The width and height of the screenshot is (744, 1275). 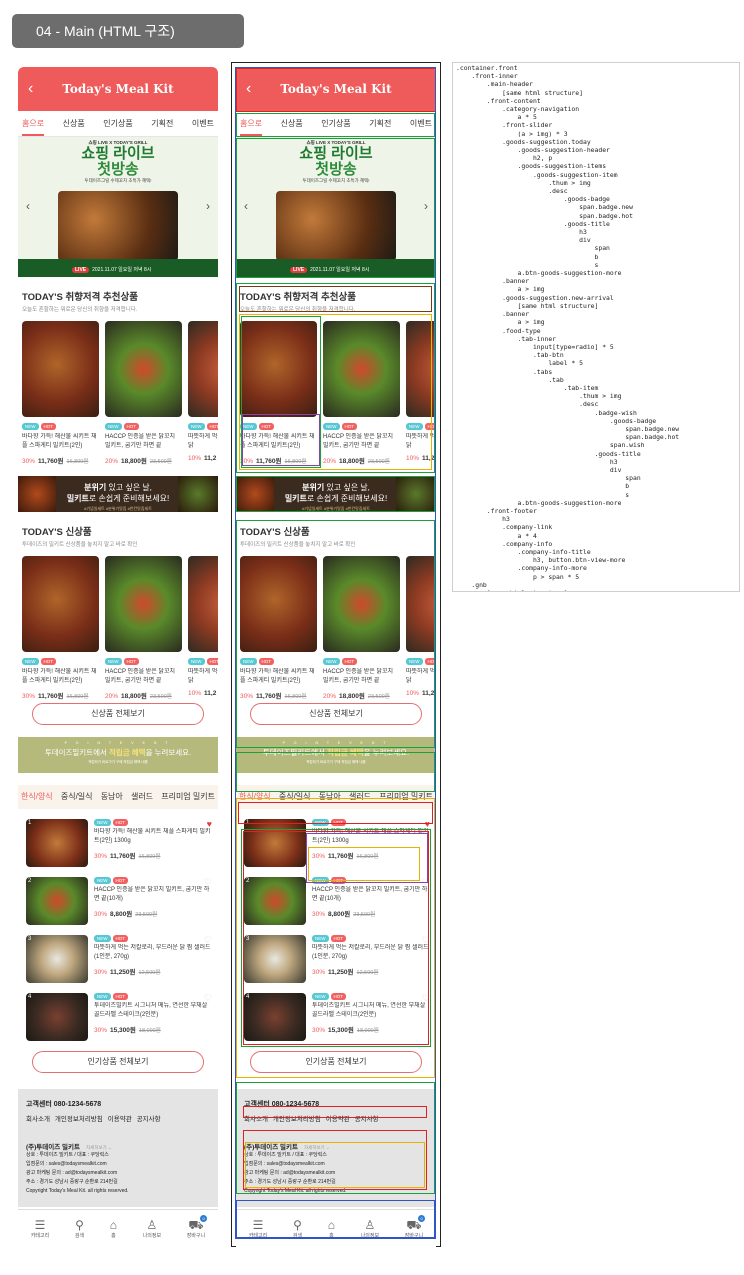 I want to click on food-type-tabs: 한식/양식 중식/일식 동남아 샐러드 프리미엄 밀키트, so click(x=118, y=797).